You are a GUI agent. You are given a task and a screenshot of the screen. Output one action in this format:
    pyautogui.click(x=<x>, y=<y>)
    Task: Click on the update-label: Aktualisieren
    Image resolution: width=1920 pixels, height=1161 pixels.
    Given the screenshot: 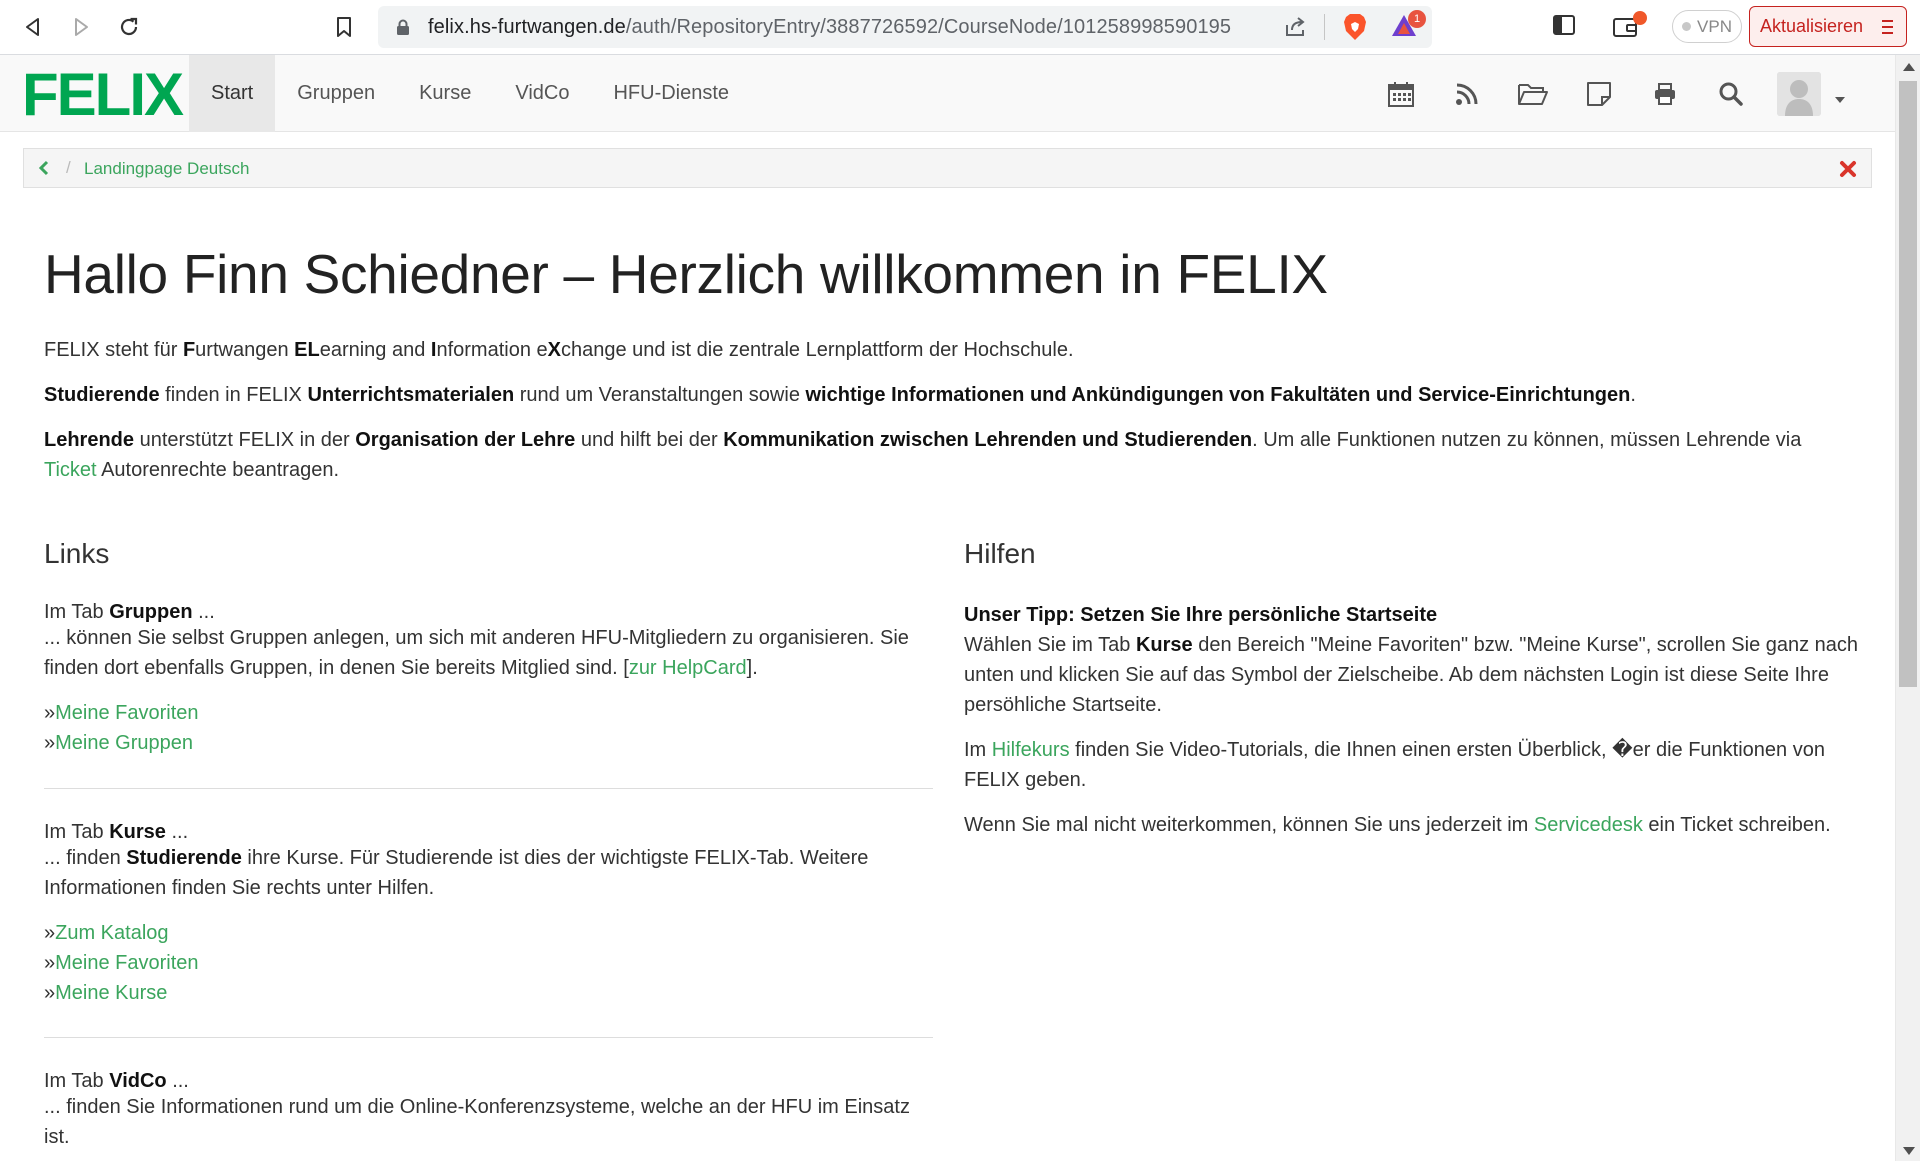 What is the action you would take?
    pyautogui.click(x=1812, y=26)
    